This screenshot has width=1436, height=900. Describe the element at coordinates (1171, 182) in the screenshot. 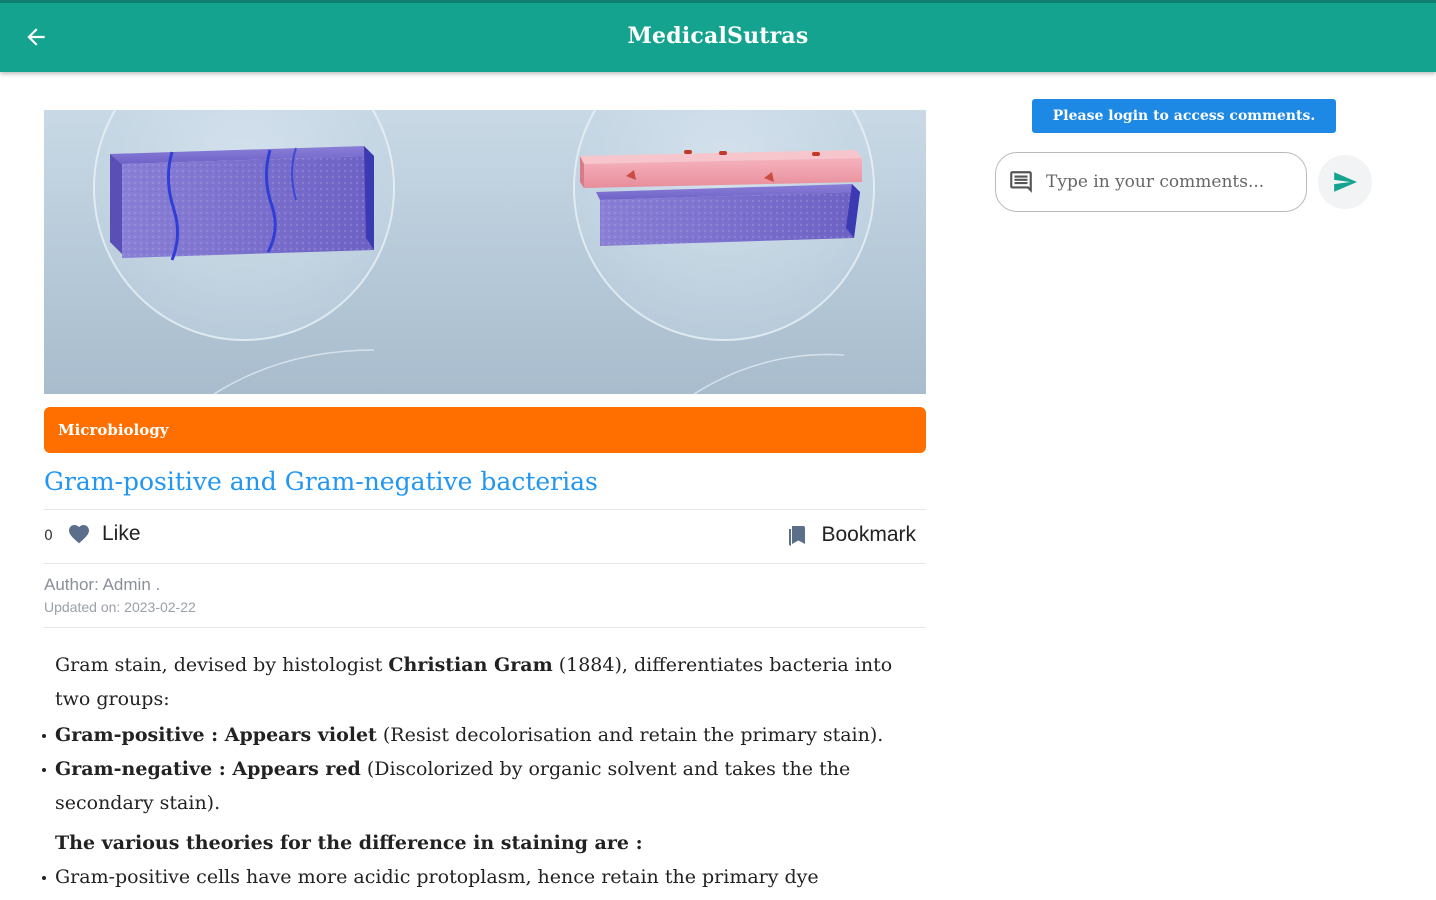

I see `comment-input` at that location.